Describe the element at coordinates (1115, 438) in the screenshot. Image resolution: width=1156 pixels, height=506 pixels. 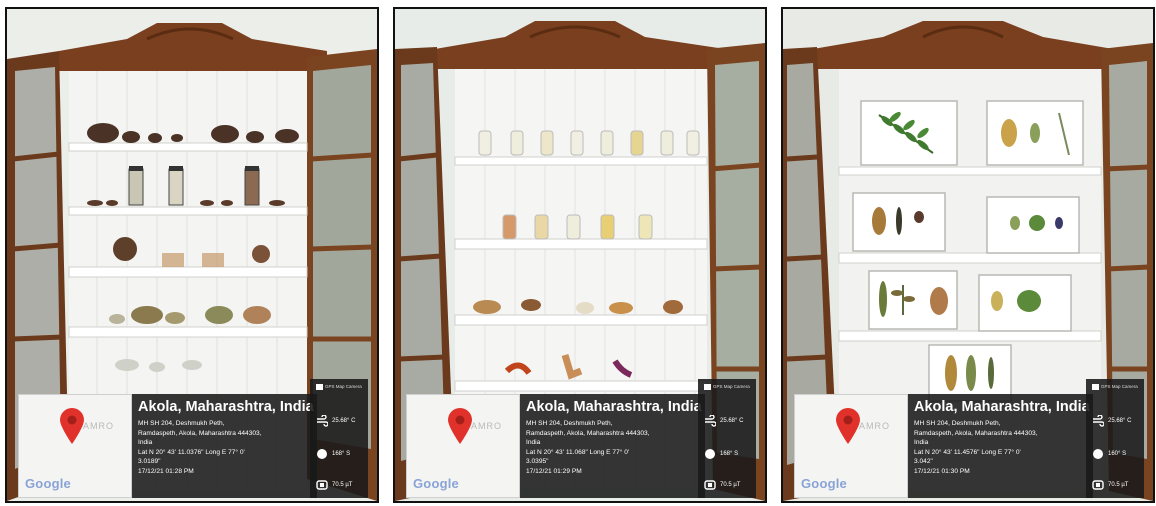
I see `weather-box: GPS Map Camera 25.68° C 160° S 70.5 µT` at that location.